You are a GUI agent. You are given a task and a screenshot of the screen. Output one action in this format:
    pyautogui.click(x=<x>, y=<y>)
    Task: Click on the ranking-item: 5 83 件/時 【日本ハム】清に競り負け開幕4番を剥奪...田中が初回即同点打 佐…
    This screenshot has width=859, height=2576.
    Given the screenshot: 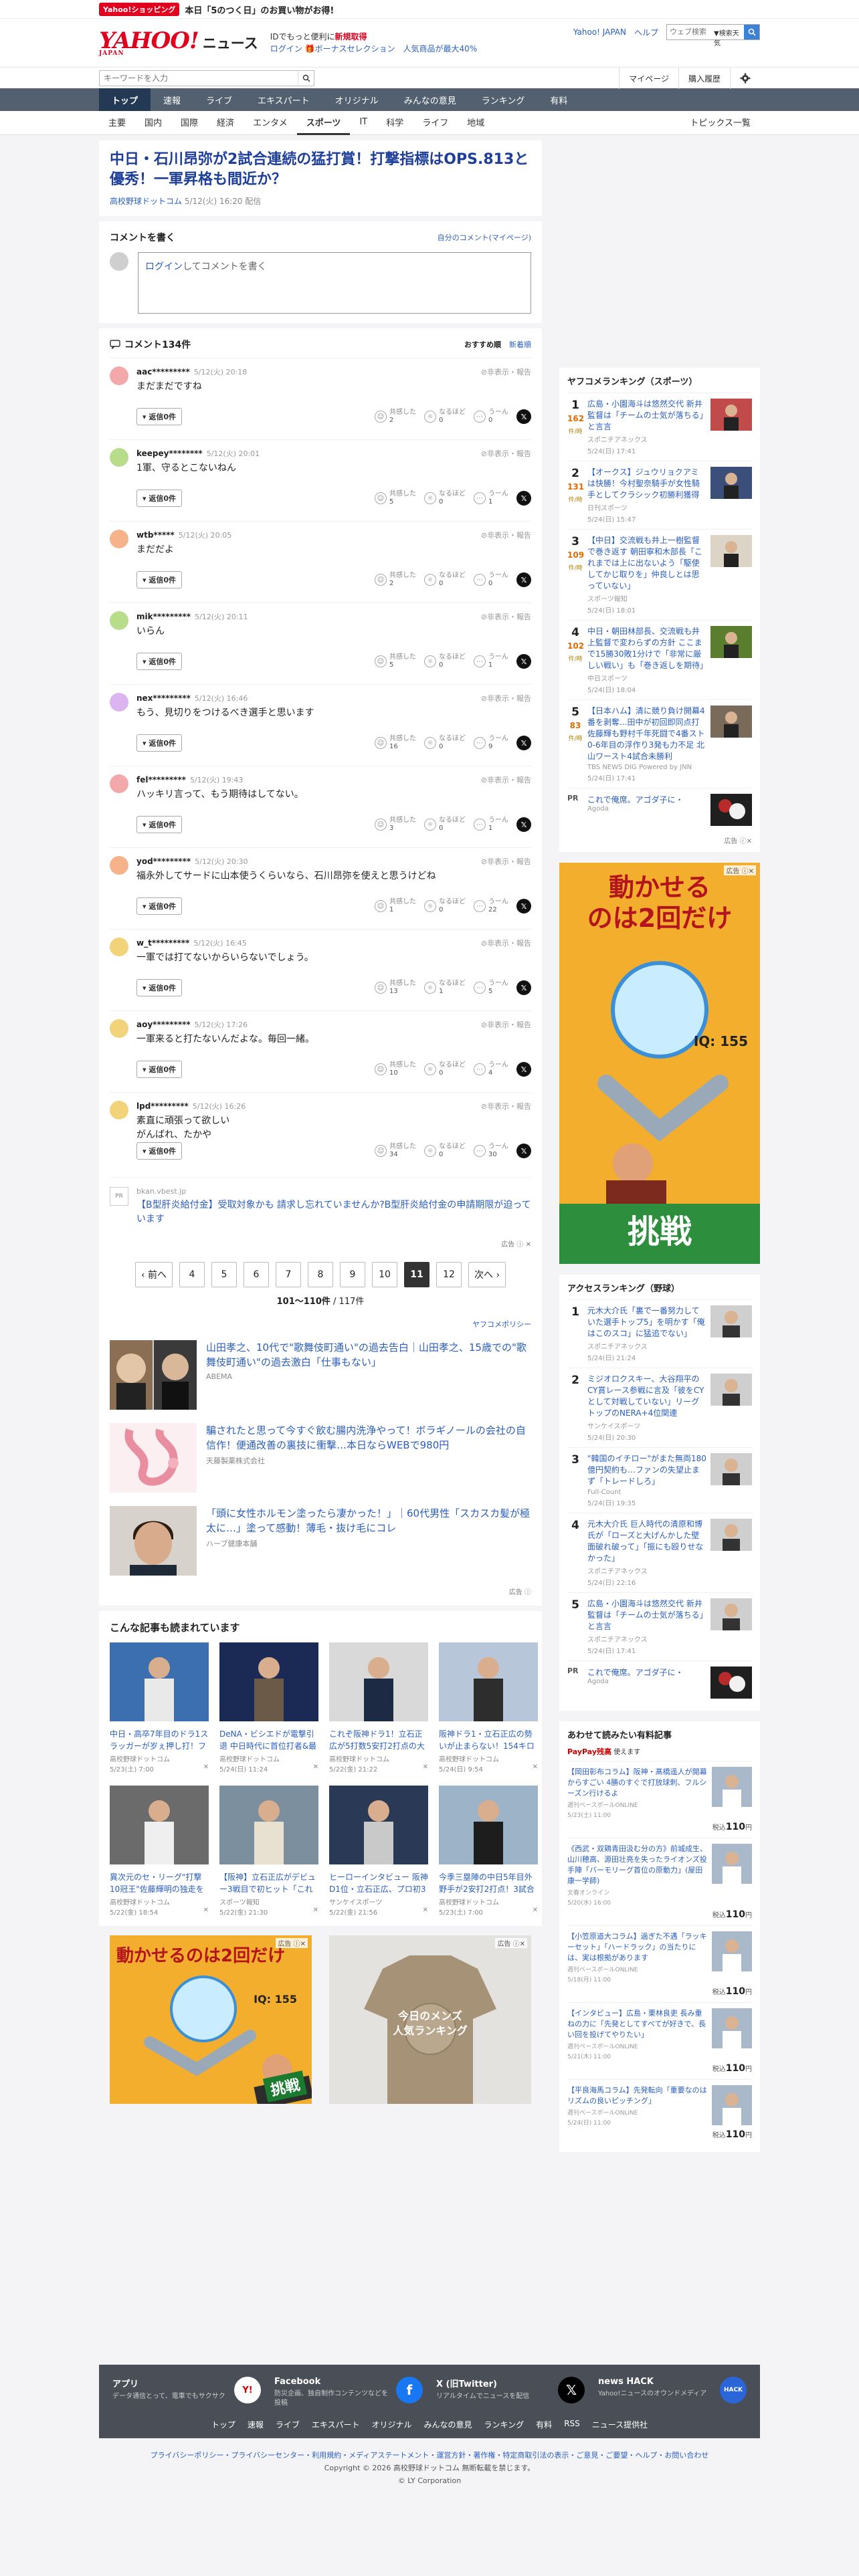 What is the action you would take?
    pyautogui.click(x=660, y=744)
    